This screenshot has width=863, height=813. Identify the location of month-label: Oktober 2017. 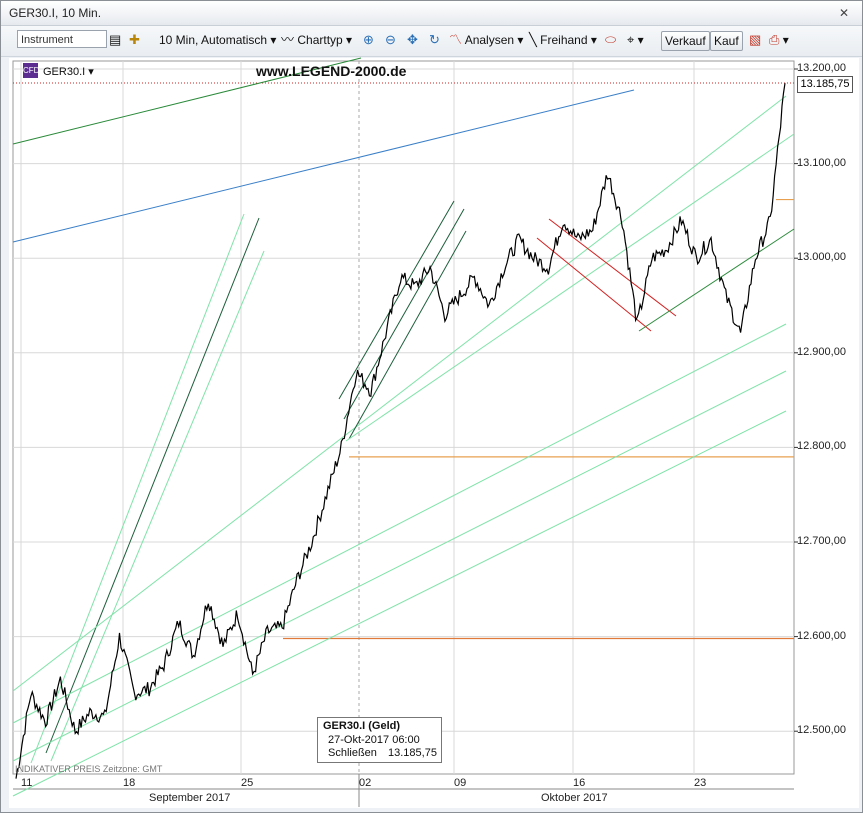
(574, 798).